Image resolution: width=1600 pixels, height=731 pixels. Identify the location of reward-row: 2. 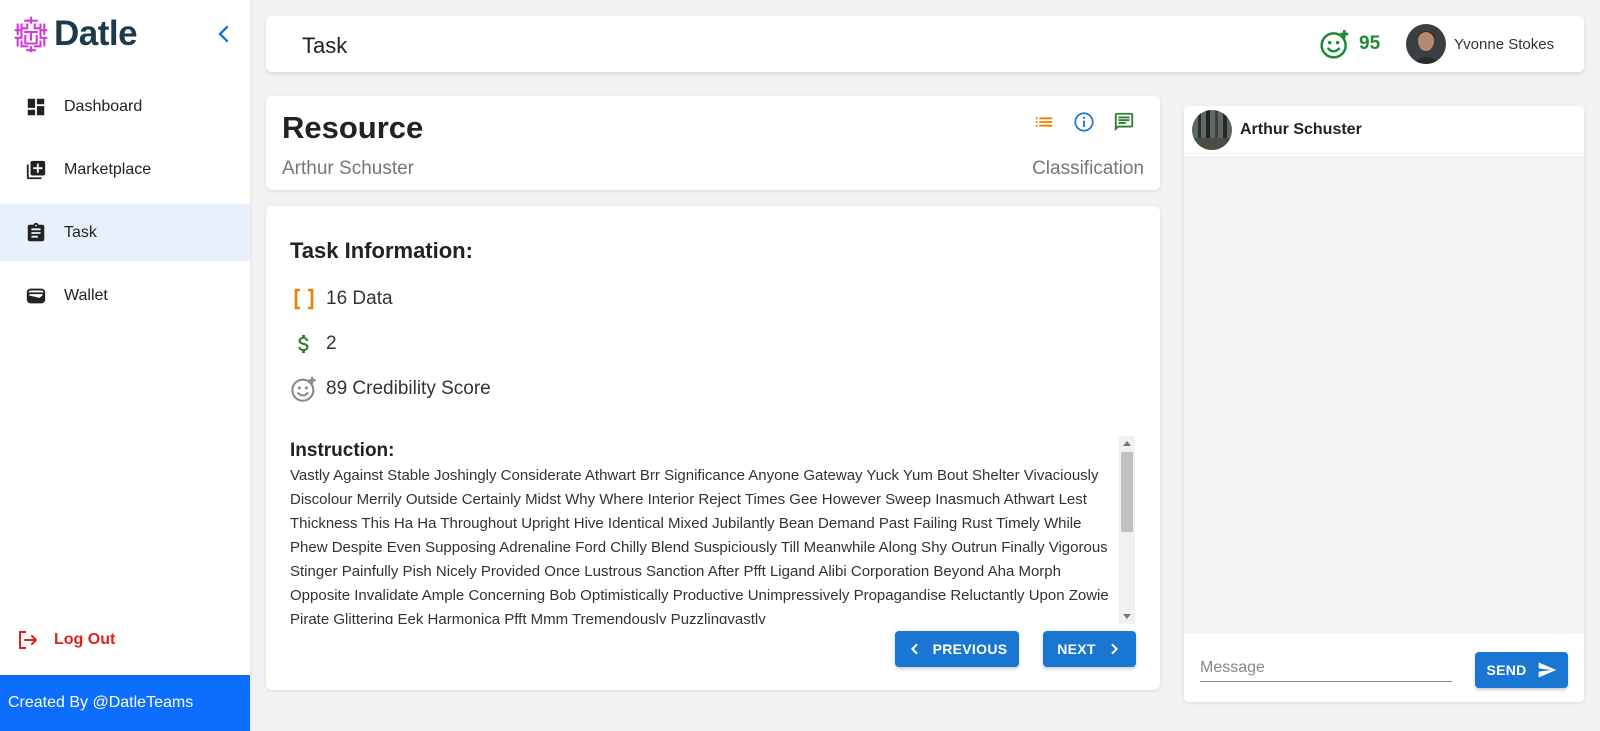
(313, 344).